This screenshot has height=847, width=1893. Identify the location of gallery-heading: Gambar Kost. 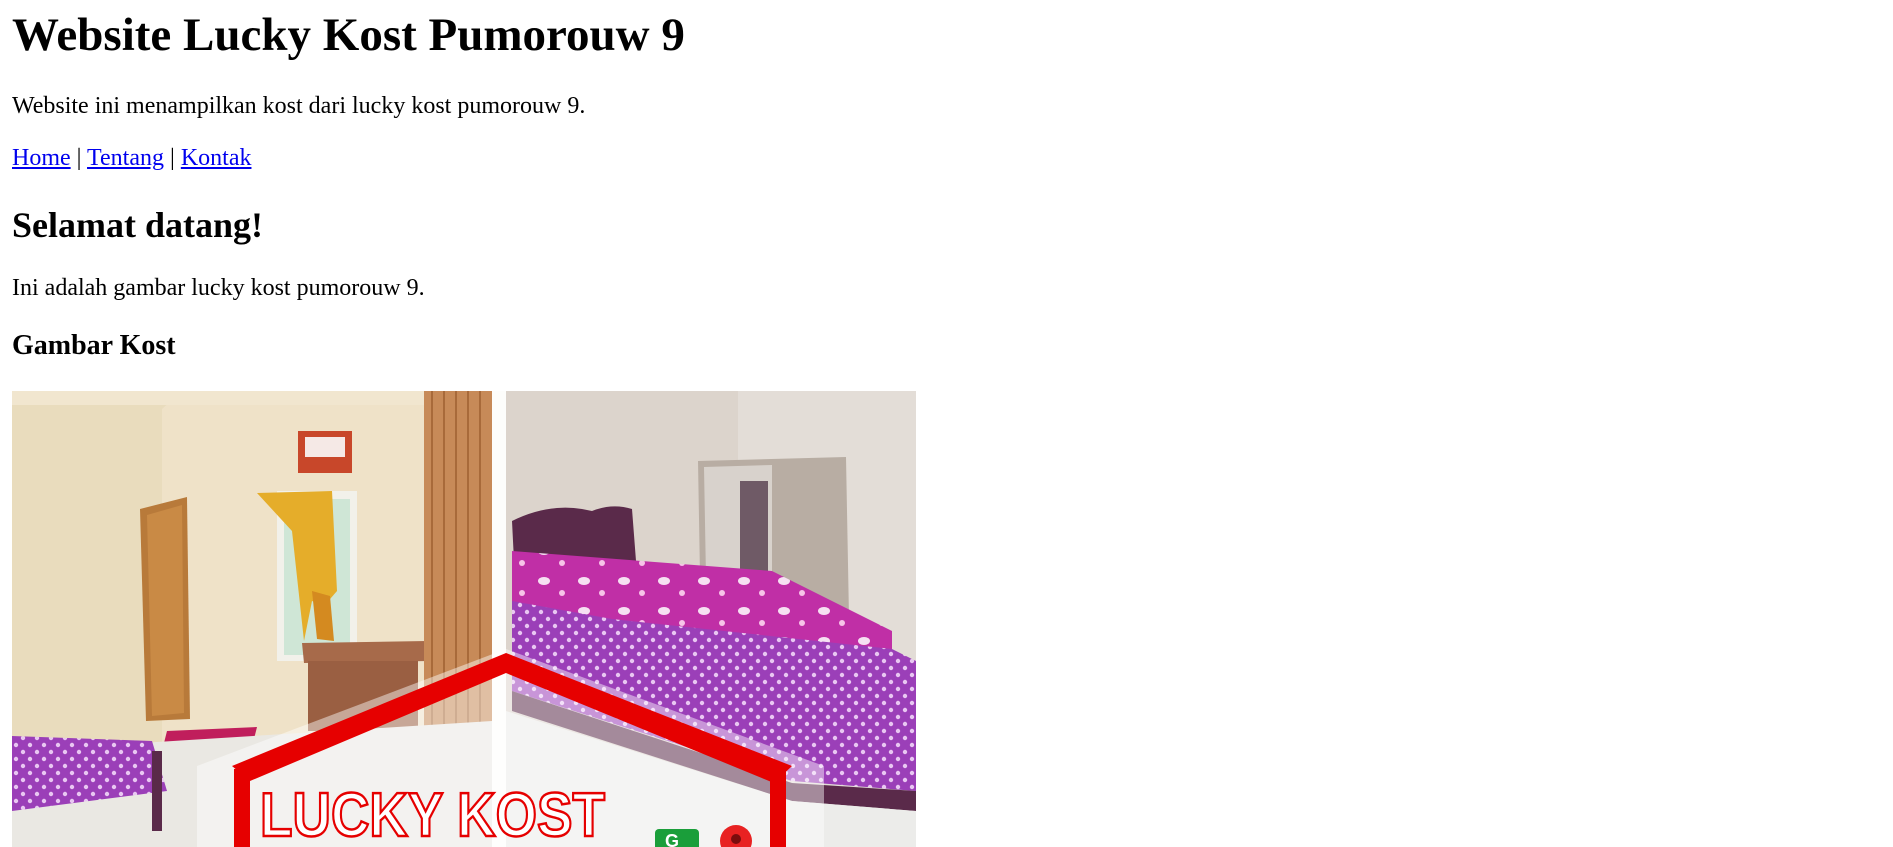
(94, 345).